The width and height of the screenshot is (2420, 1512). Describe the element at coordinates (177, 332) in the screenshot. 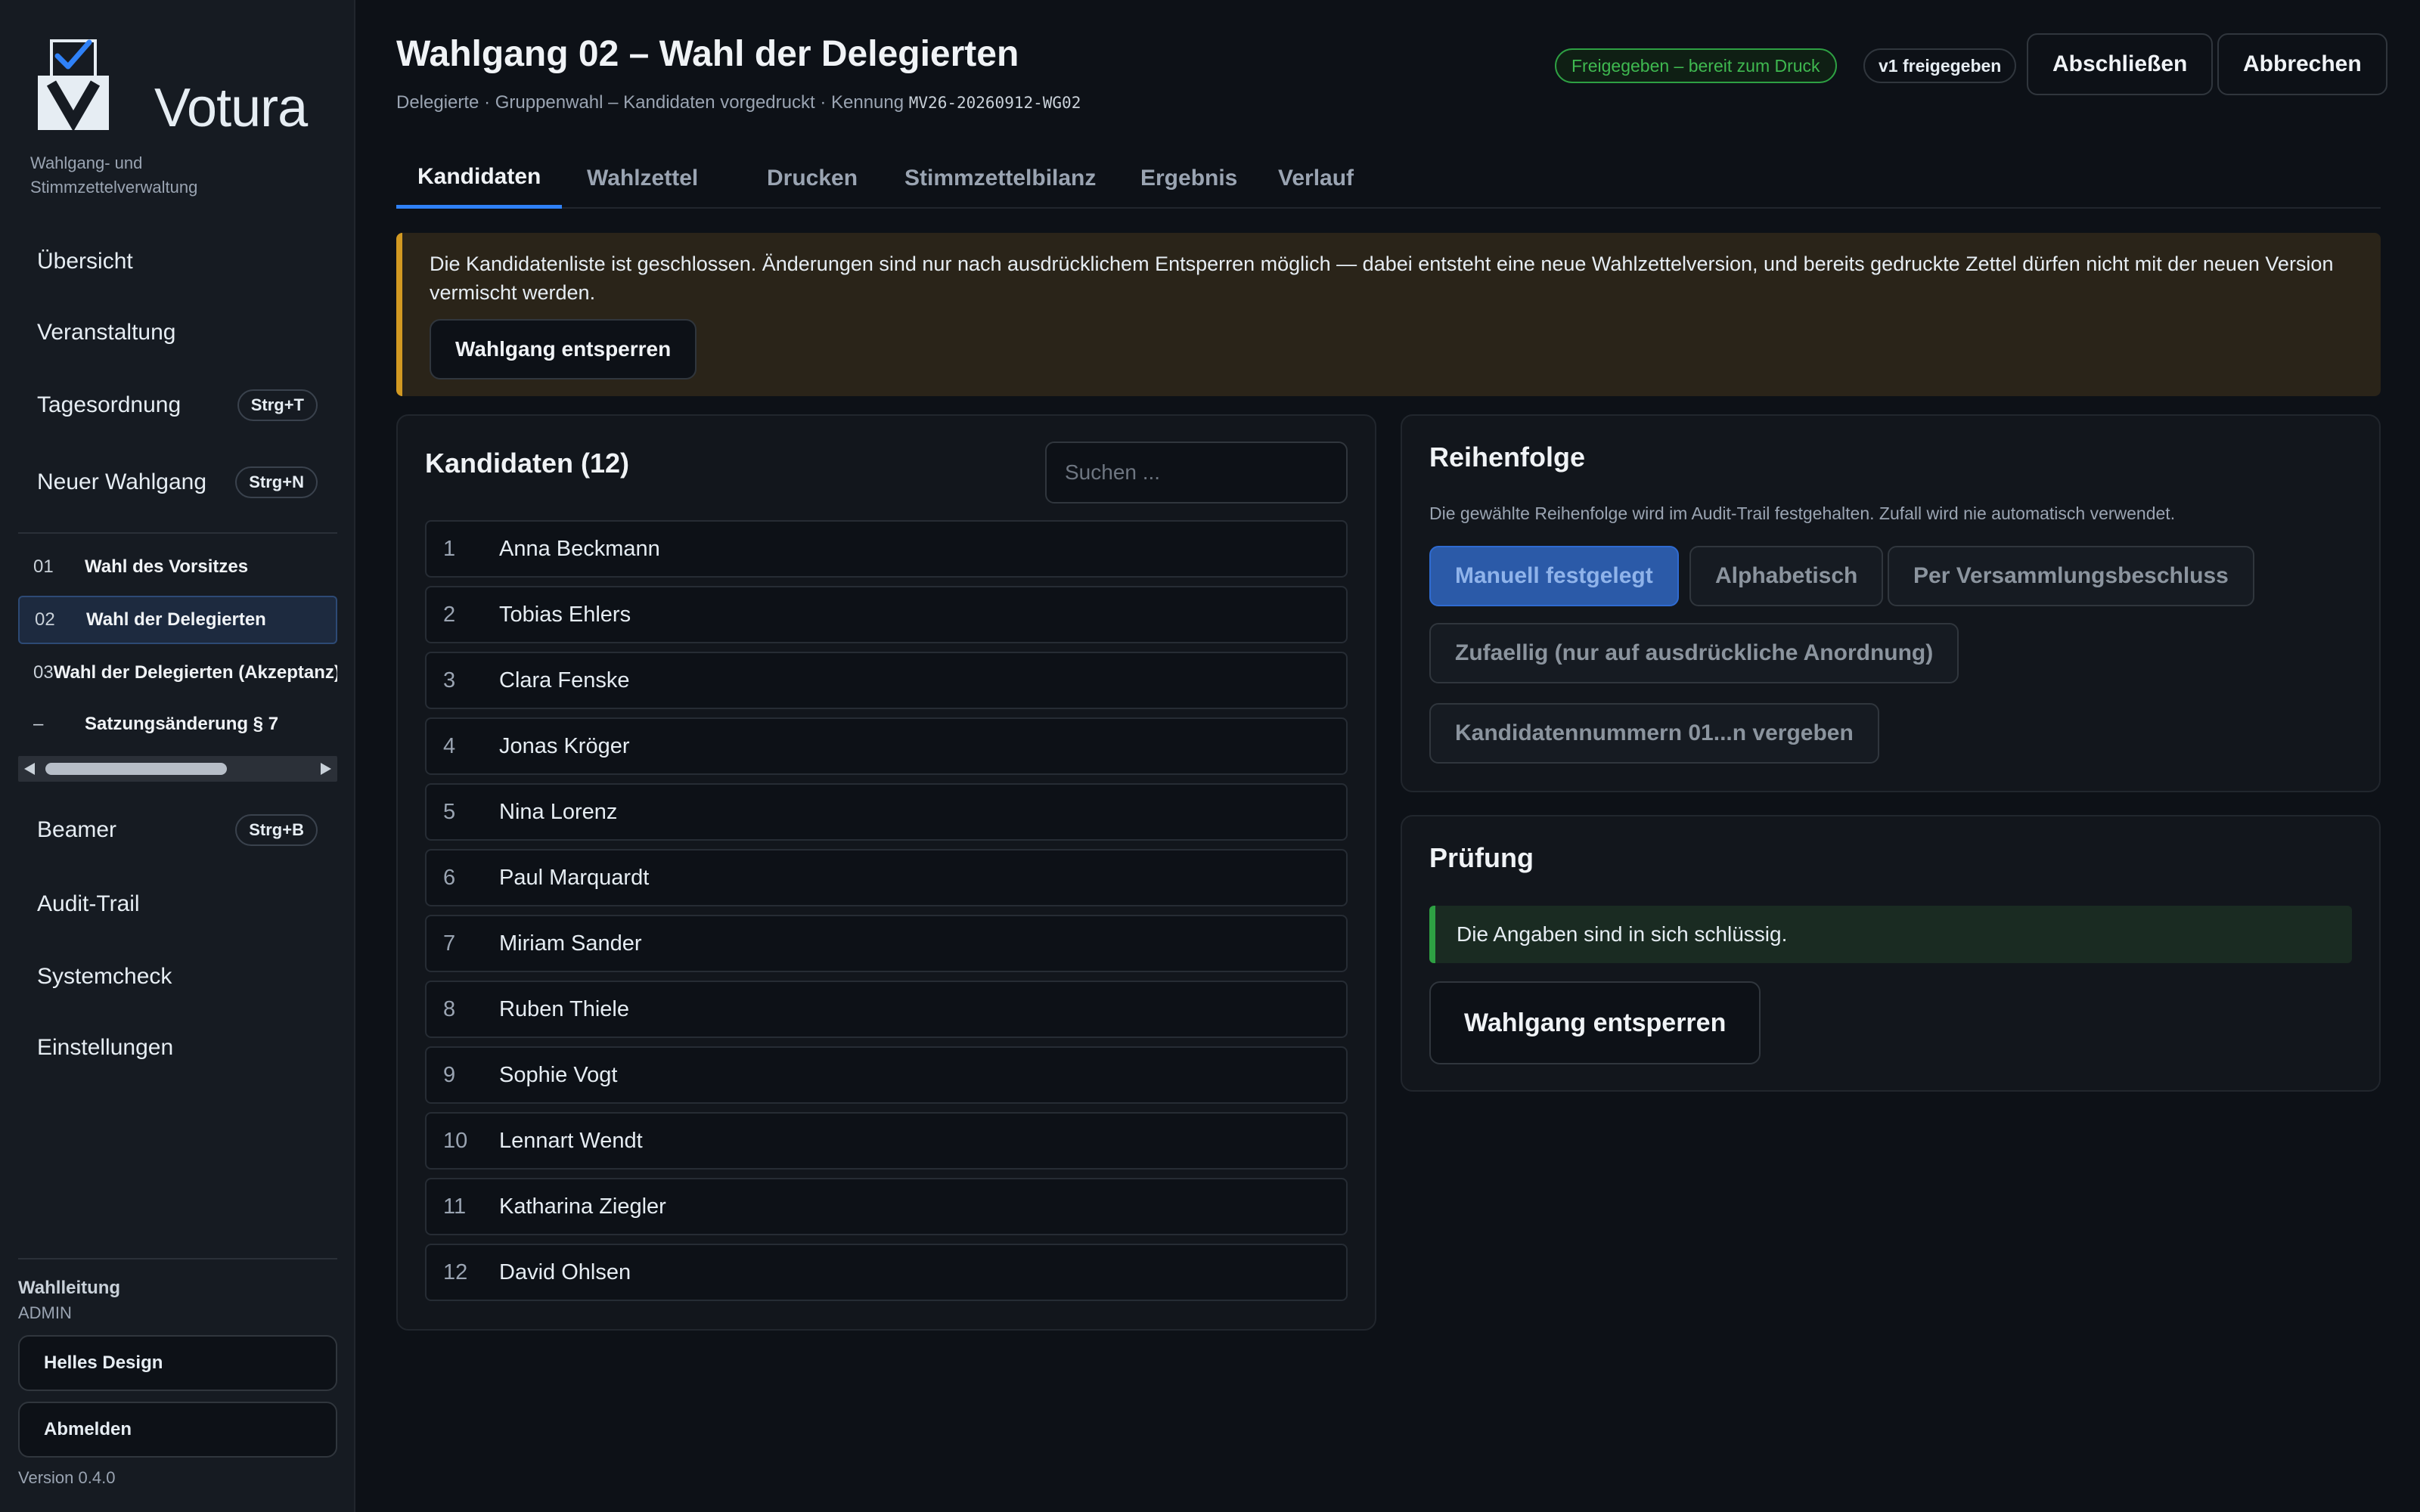

I see `nav-event: Veranstaltung` at that location.